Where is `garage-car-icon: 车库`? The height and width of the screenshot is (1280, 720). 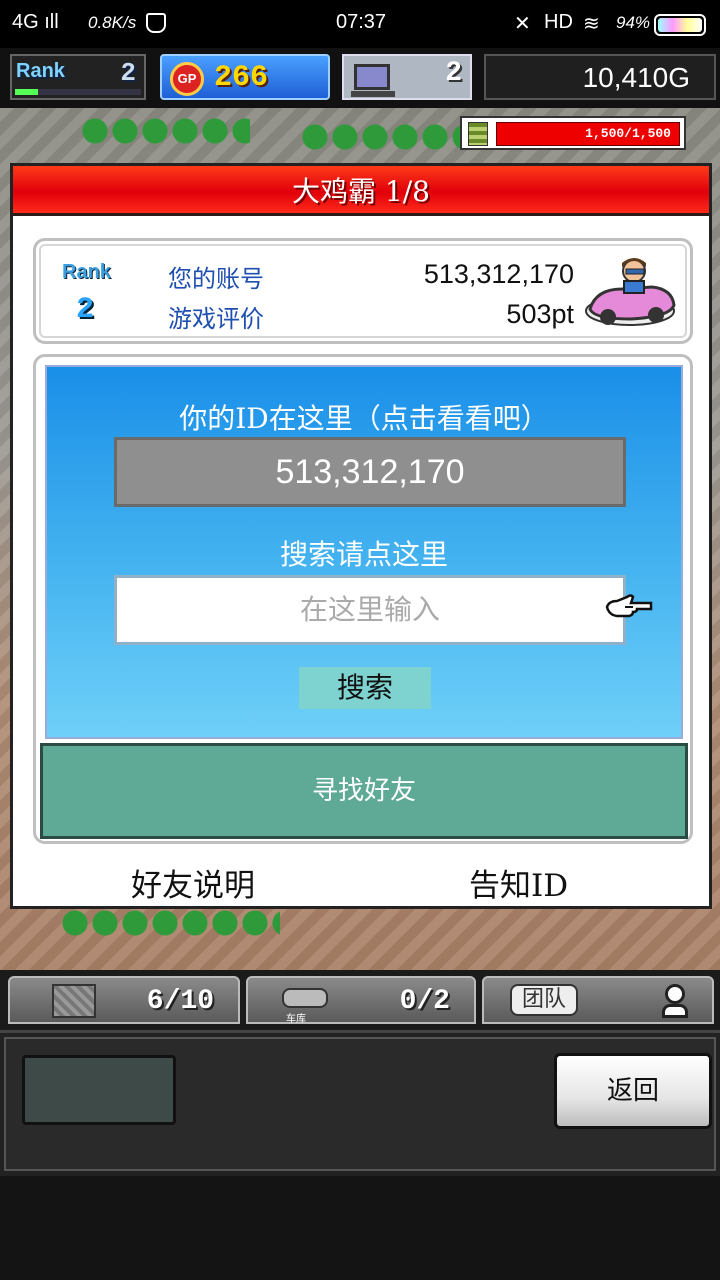
garage-car-icon: 车库 is located at coordinates (306, 1003).